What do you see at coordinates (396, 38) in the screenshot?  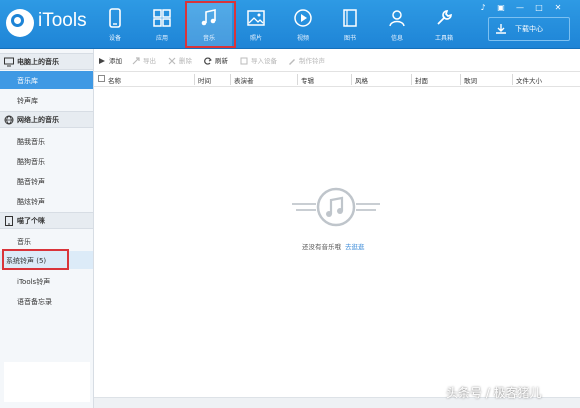 I see `nav-label: 信息` at bounding box center [396, 38].